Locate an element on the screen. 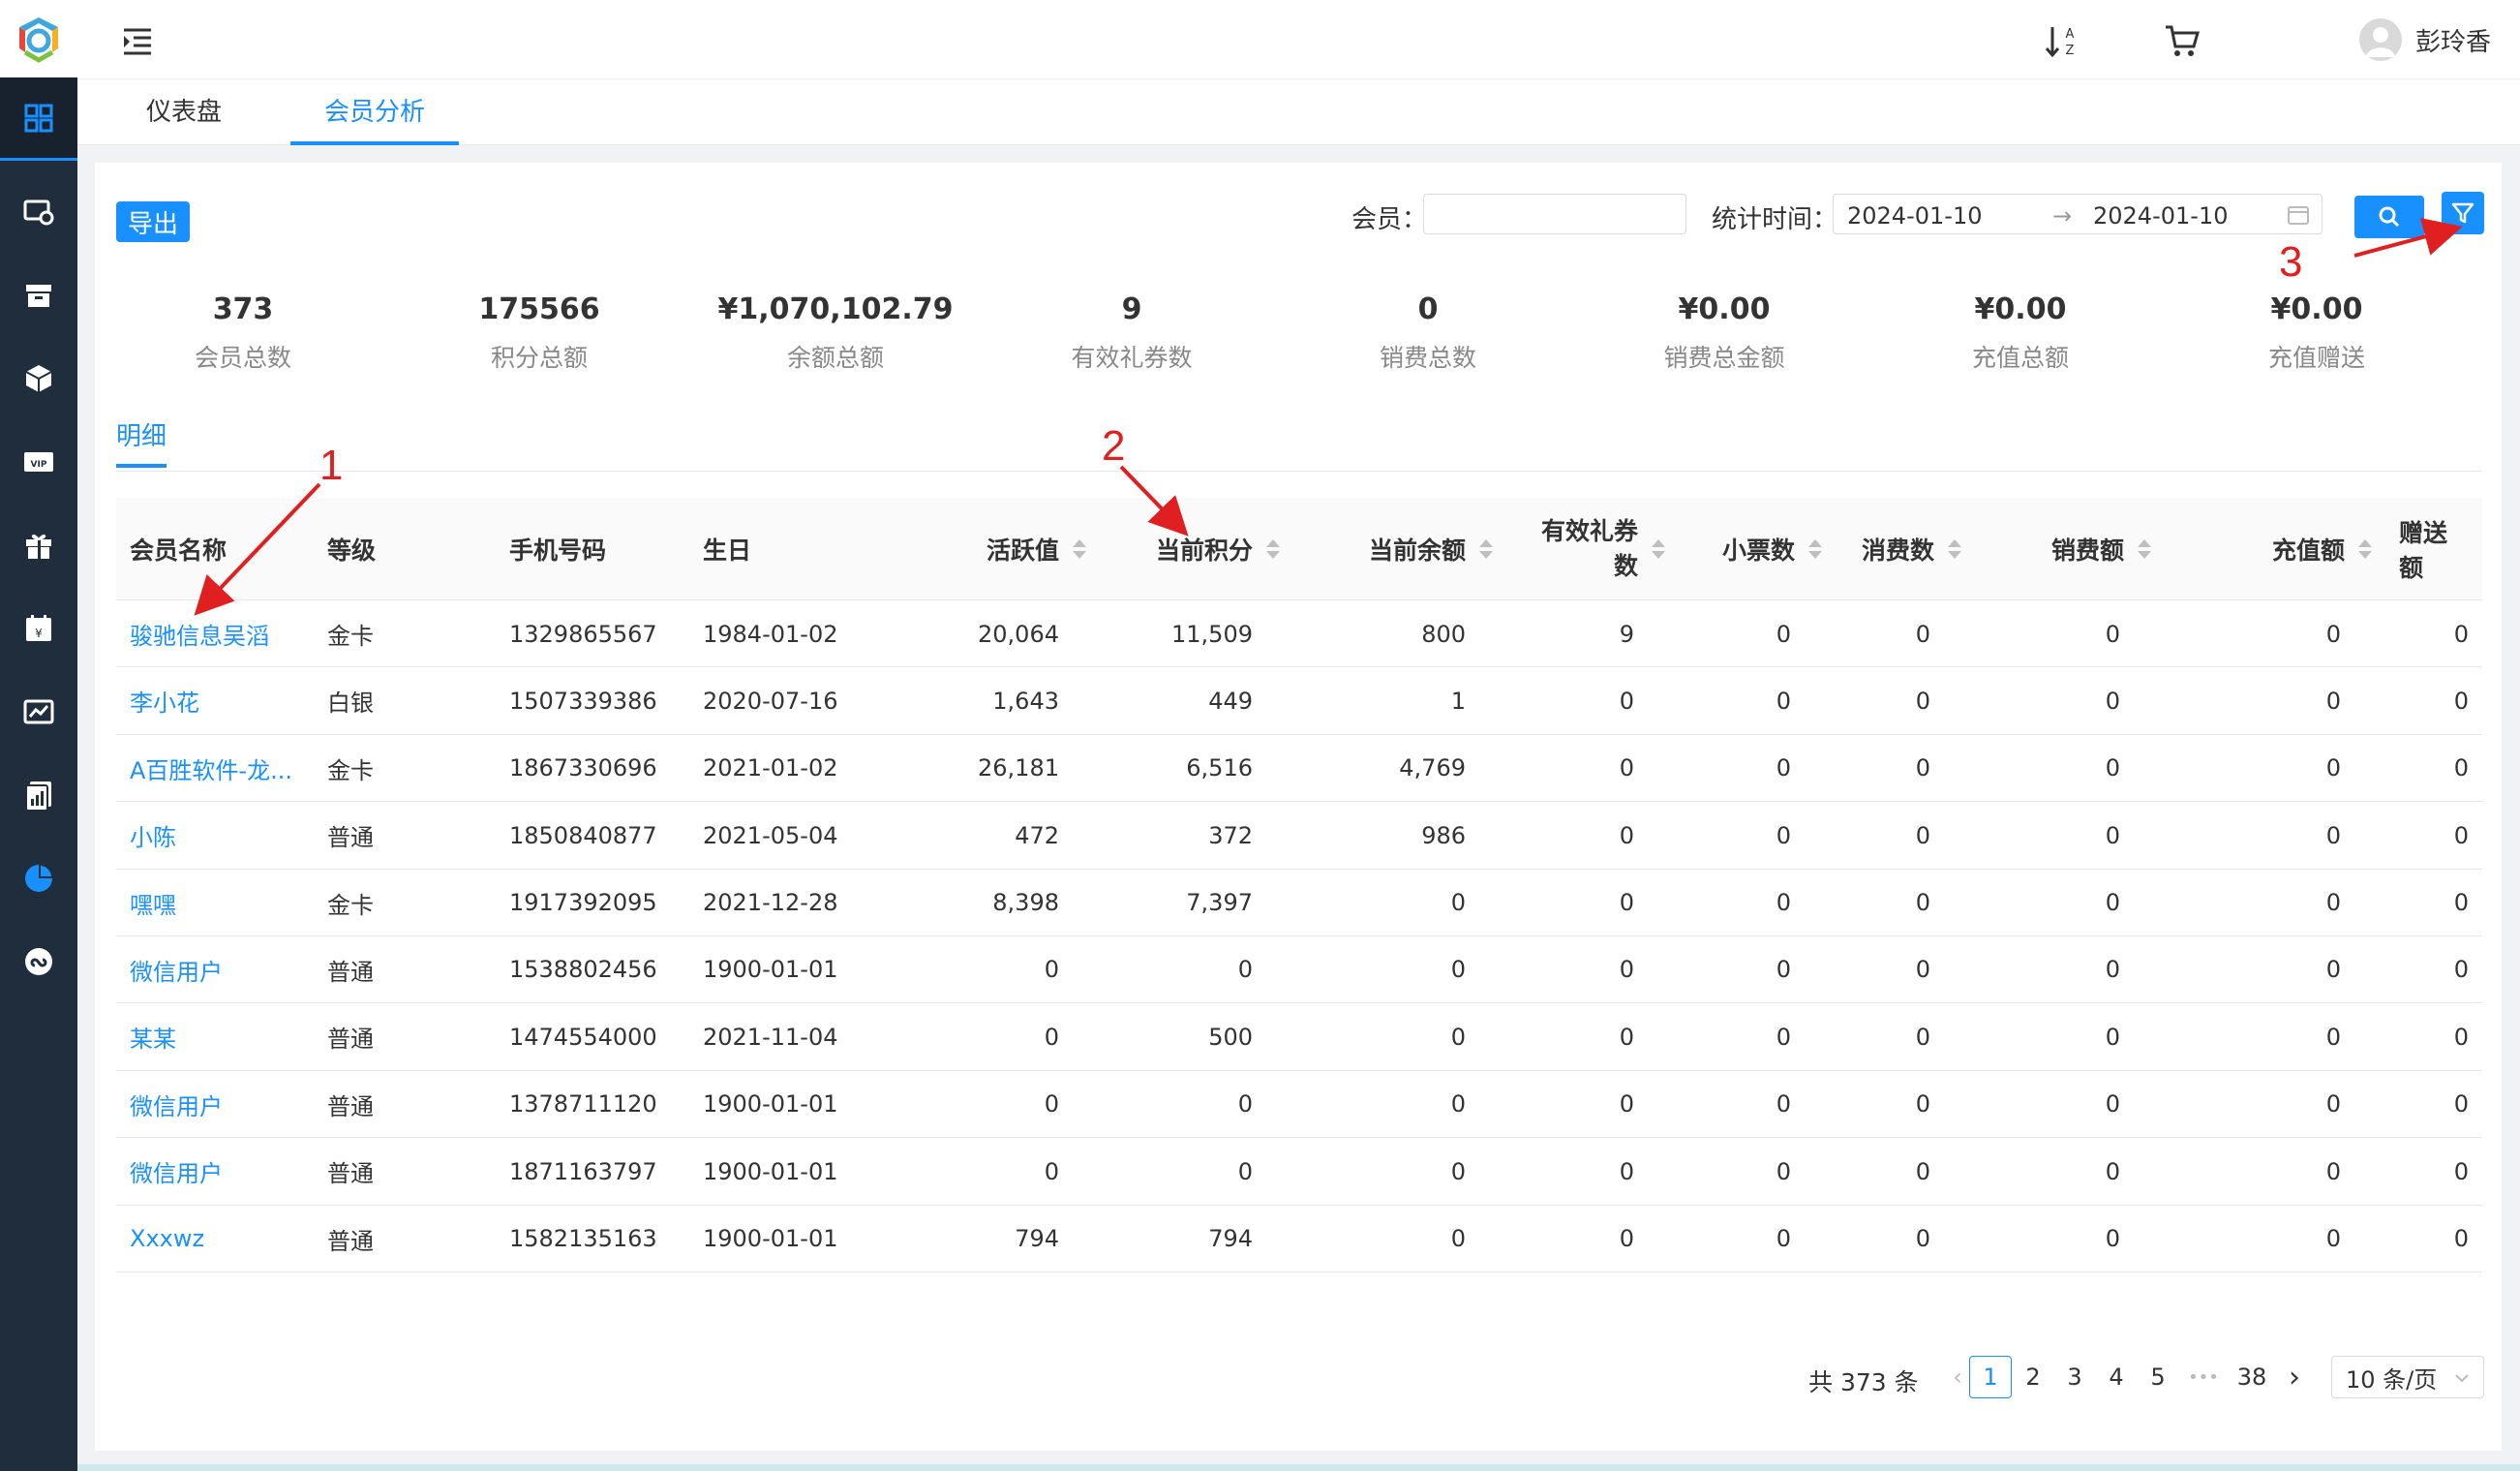 The height and width of the screenshot is (1471, 2520). app-logo is located at coordinates (39, 38).